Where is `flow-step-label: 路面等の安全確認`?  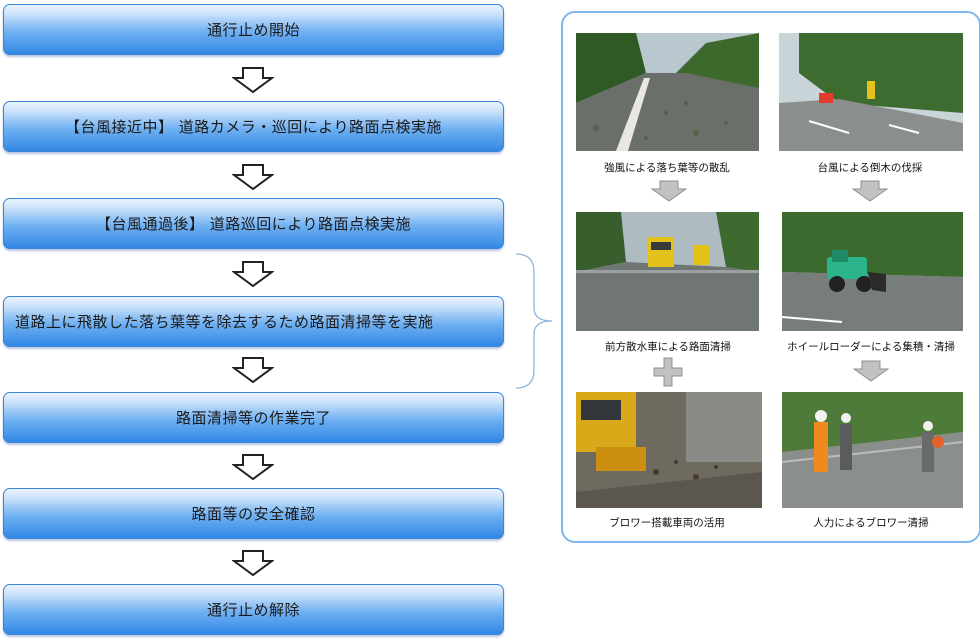
flow-step-label: 路面等の安全確認 is located at coordinates (253, 514).